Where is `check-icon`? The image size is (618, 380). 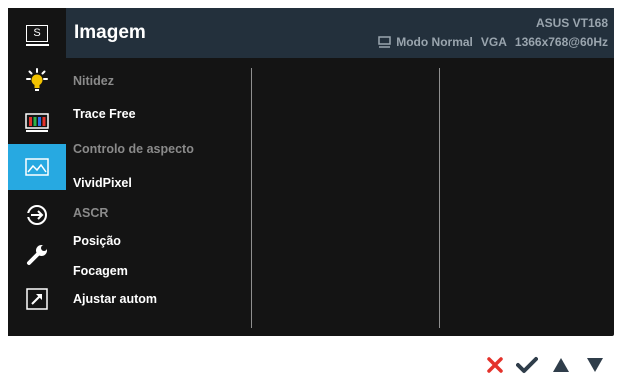
check-icon is located at coordinates (527, 365).